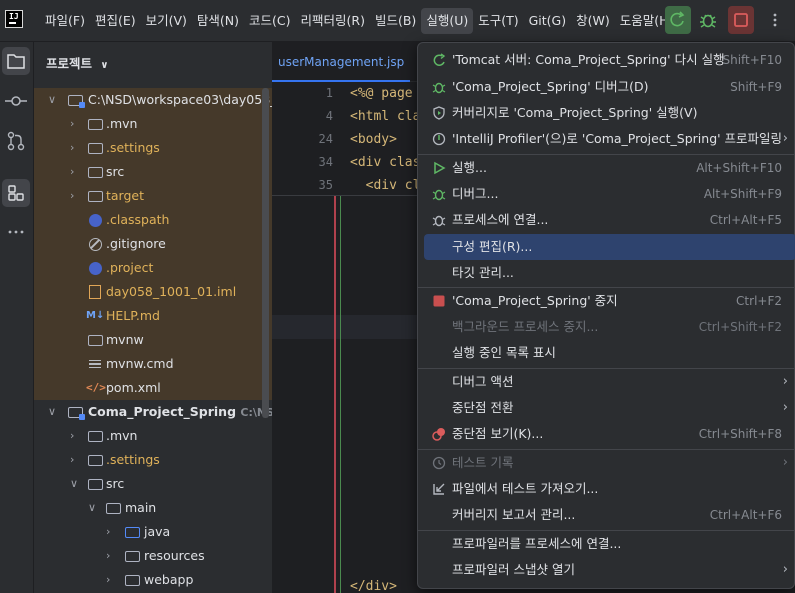  Describe the element at coordinates (65, 21) in the screenshot. I see `menu-file: 파일(F)` at that location.